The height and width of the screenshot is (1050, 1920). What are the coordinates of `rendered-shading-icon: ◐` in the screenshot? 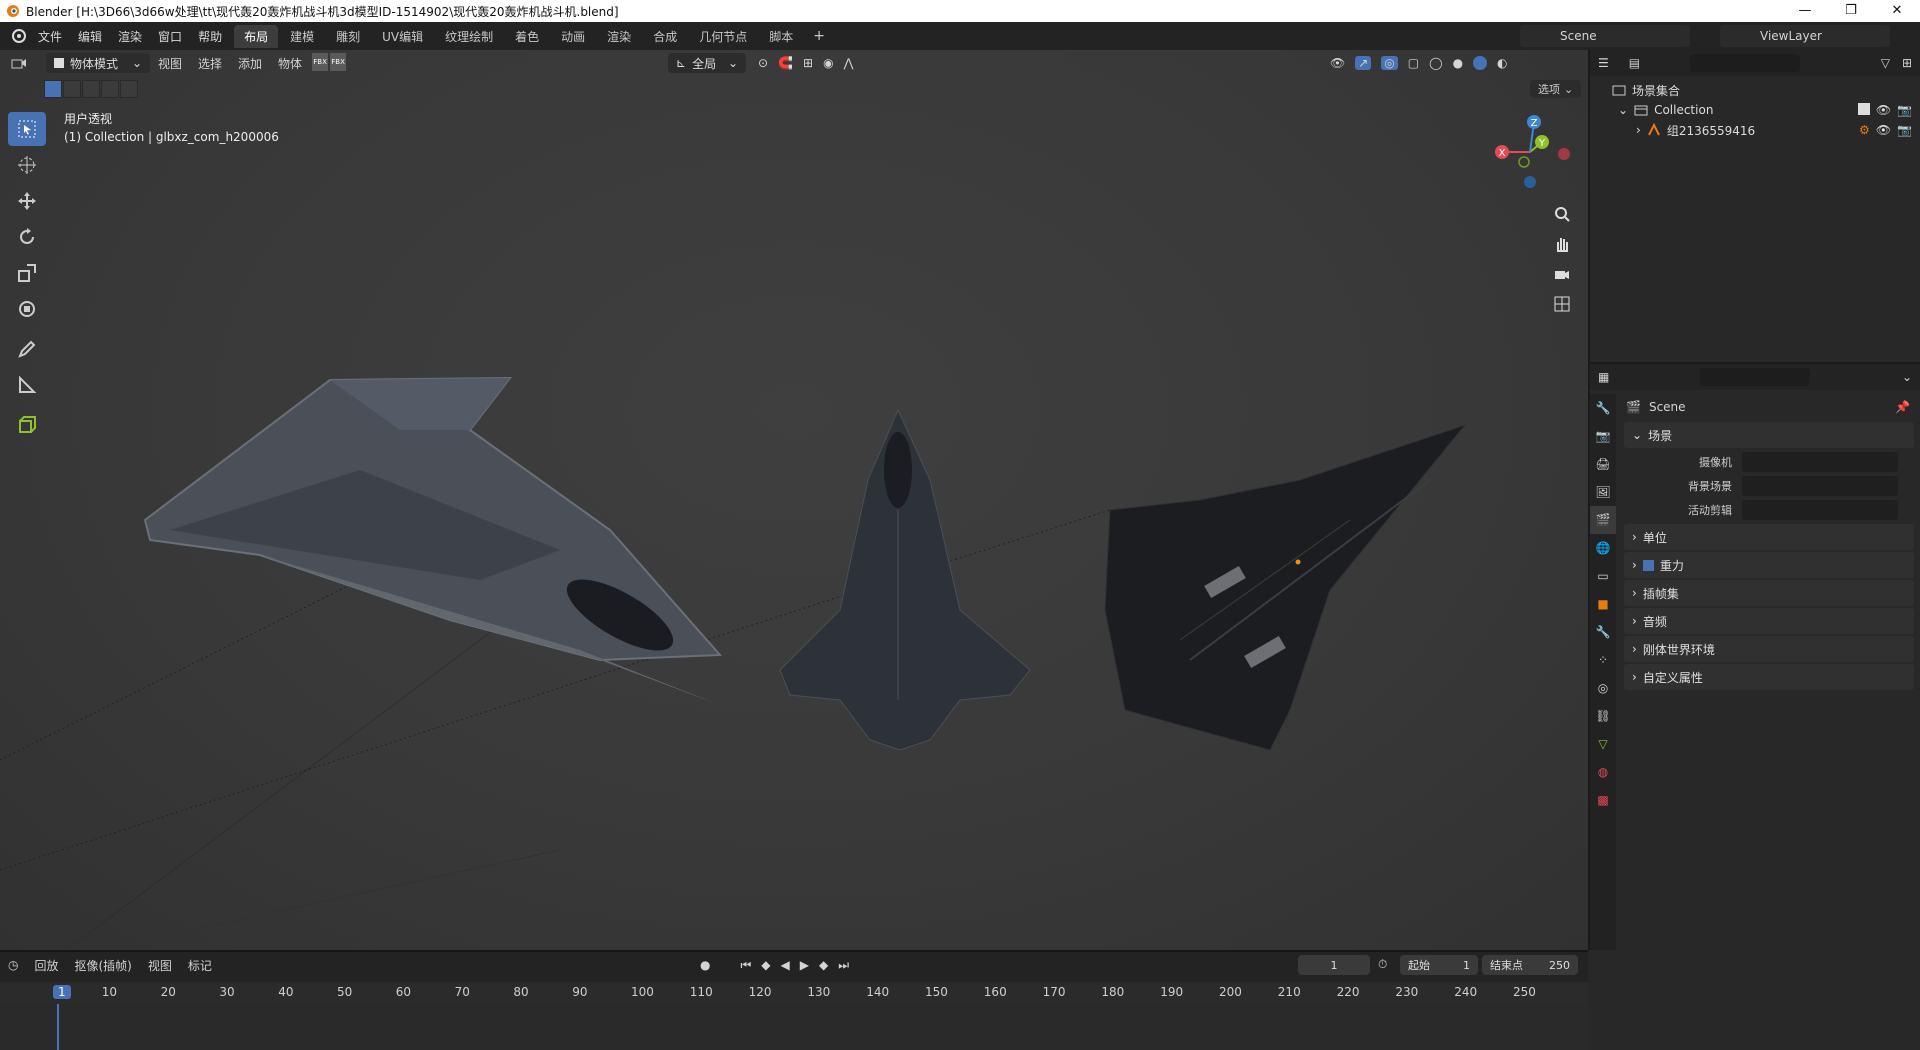 It's located at (1502, 63).